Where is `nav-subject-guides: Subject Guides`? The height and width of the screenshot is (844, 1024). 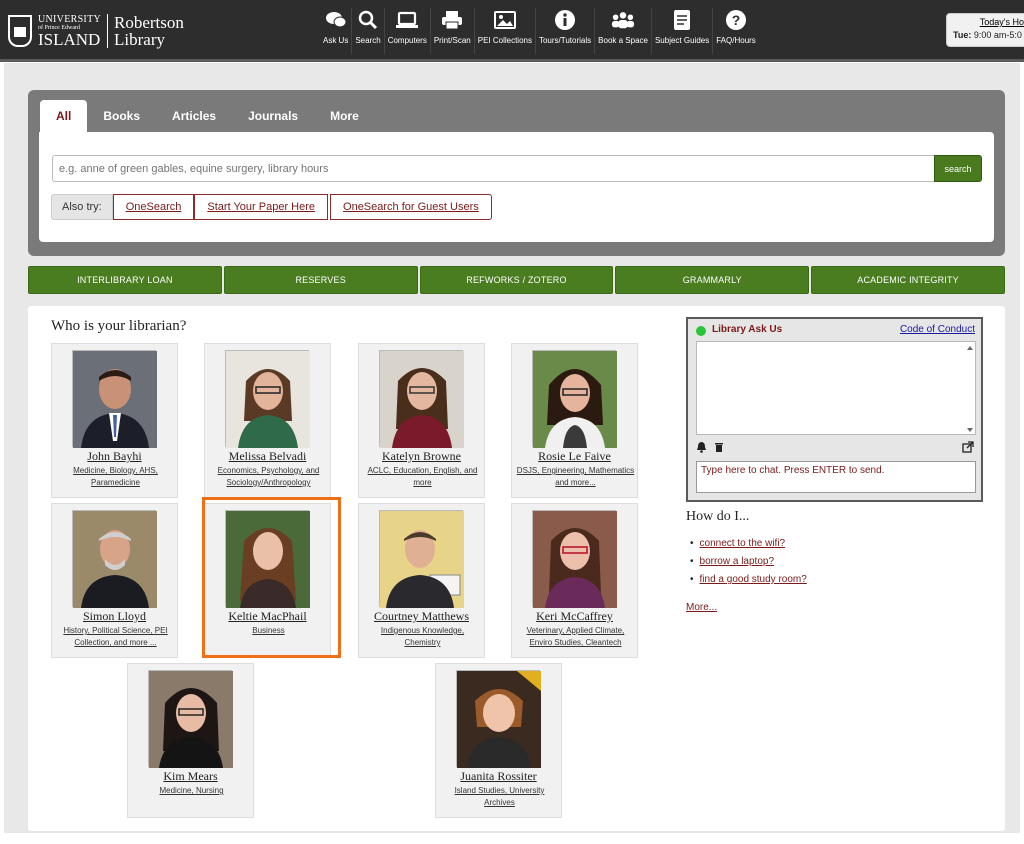 nav-subject-guides: Subject Guides is located at coordinates (683, 31).